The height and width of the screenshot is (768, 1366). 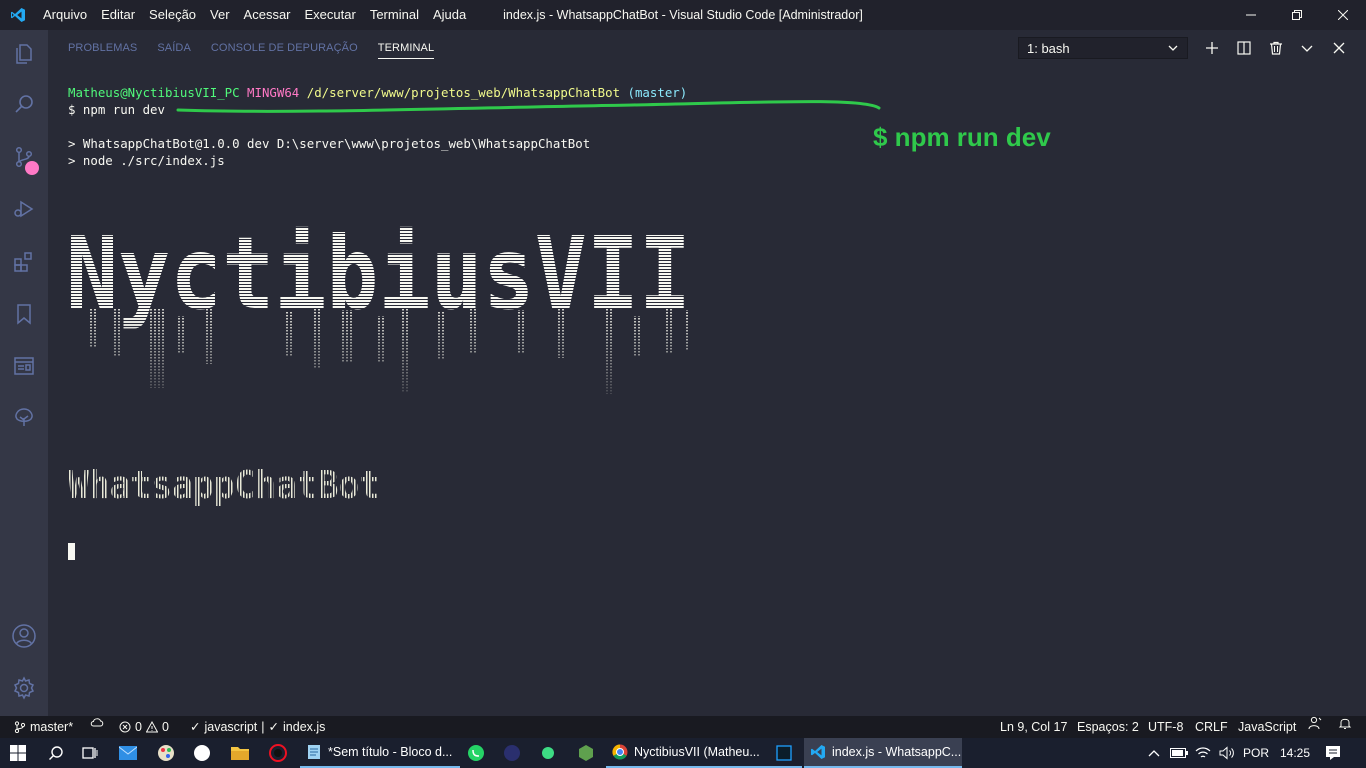 What do you see at coordinates (24, 688) in the screenshot?
I see `manage-gear-icon` at bounding box center [24, 688].